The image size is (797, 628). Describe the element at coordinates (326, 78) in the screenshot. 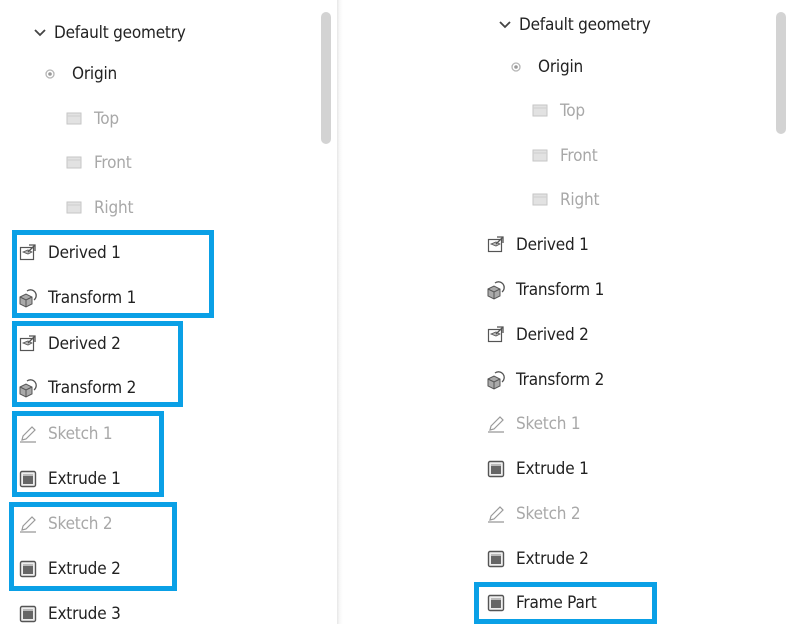

I see `left-scrollbar` at that location.